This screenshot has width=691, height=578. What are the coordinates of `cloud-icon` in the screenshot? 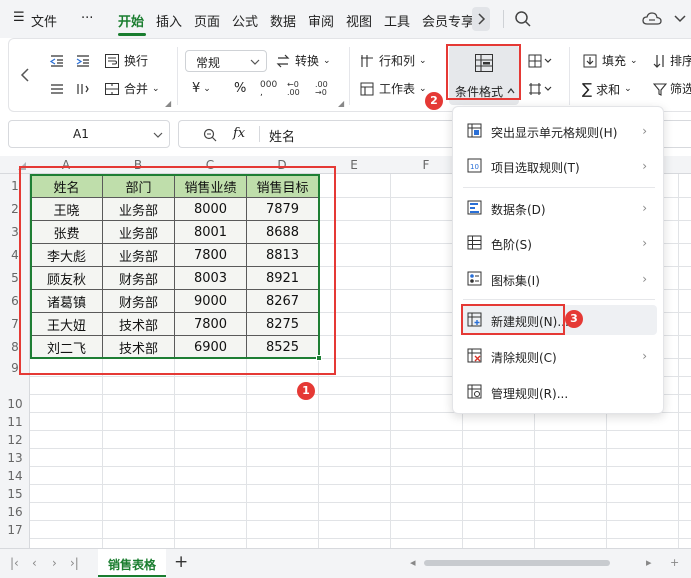 It's located at (652, 19).